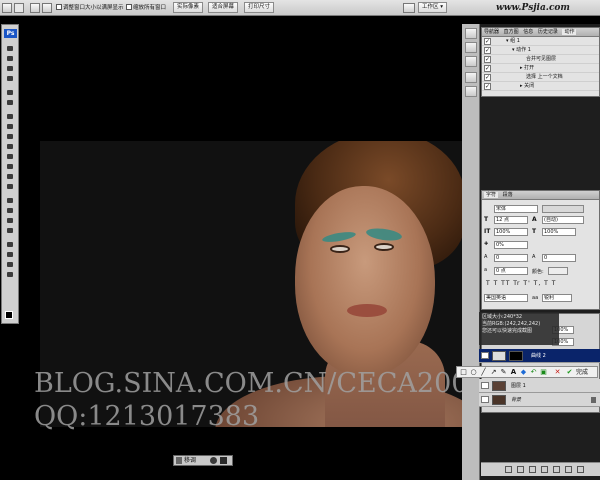  I want to click on brush-tool-icon, so click(10, 127).